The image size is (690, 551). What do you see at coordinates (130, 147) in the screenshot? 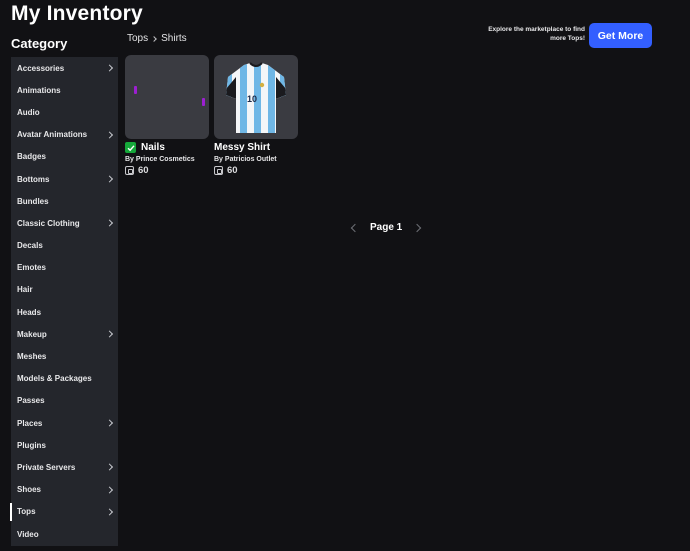
I see `check-icon` at bounding box center [130, 147].